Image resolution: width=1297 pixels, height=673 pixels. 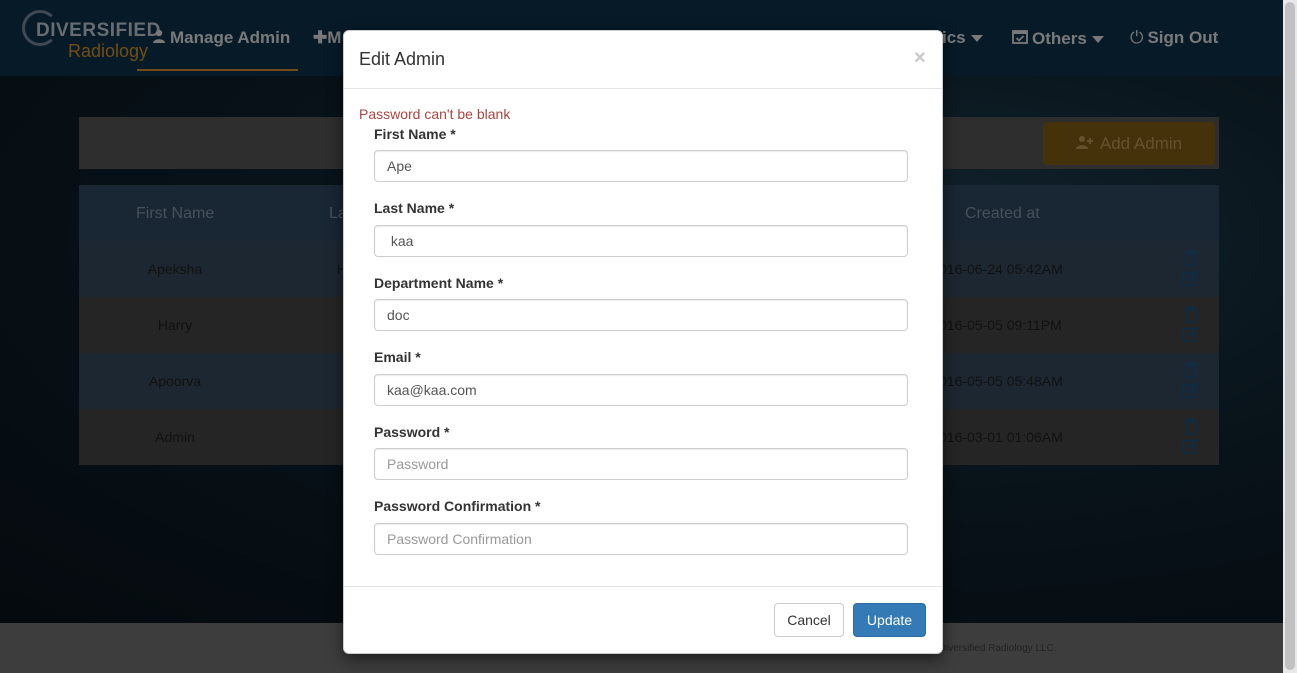 What do you see at coordinates (1290, 336) in the screenshot?
I see `scrollbar-thumb` at bounding box center [1290, 336].